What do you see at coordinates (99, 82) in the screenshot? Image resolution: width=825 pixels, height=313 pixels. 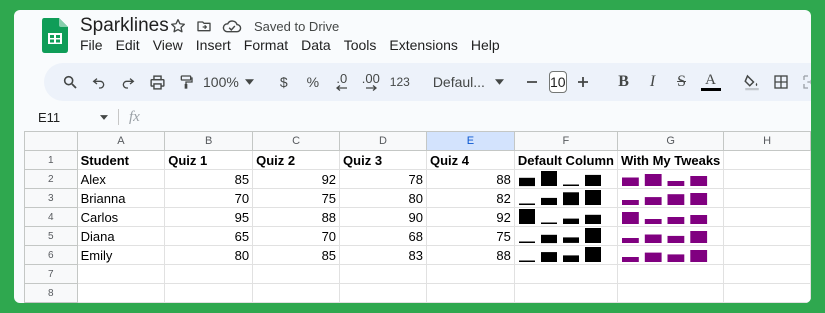 I see `undo-button` at bounding box center [99, 82].